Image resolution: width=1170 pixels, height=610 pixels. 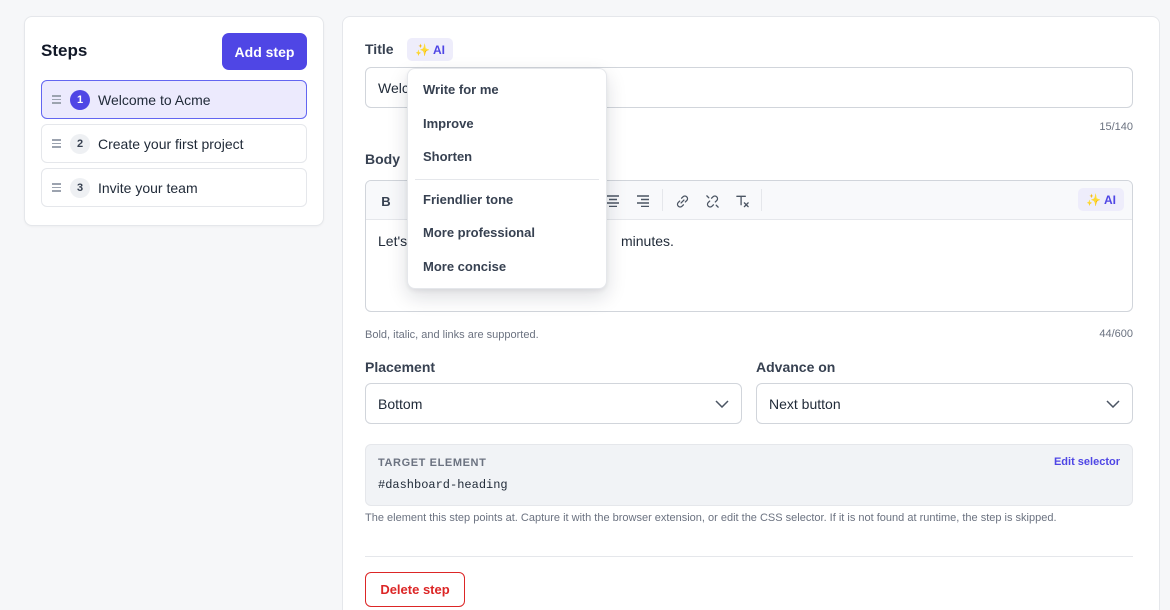 I want to click on bold-icon: B, so click(x=386, y=201).